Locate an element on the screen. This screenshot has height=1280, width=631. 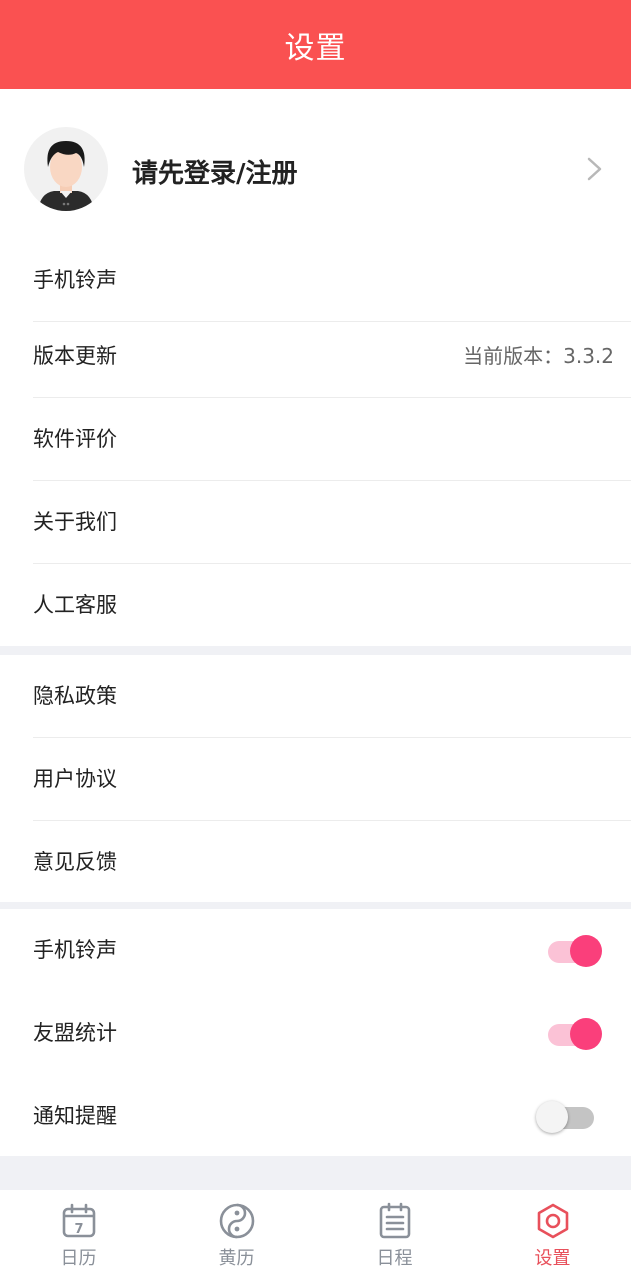
umeng-stats-toggle is located at coordinates (570, 1034).